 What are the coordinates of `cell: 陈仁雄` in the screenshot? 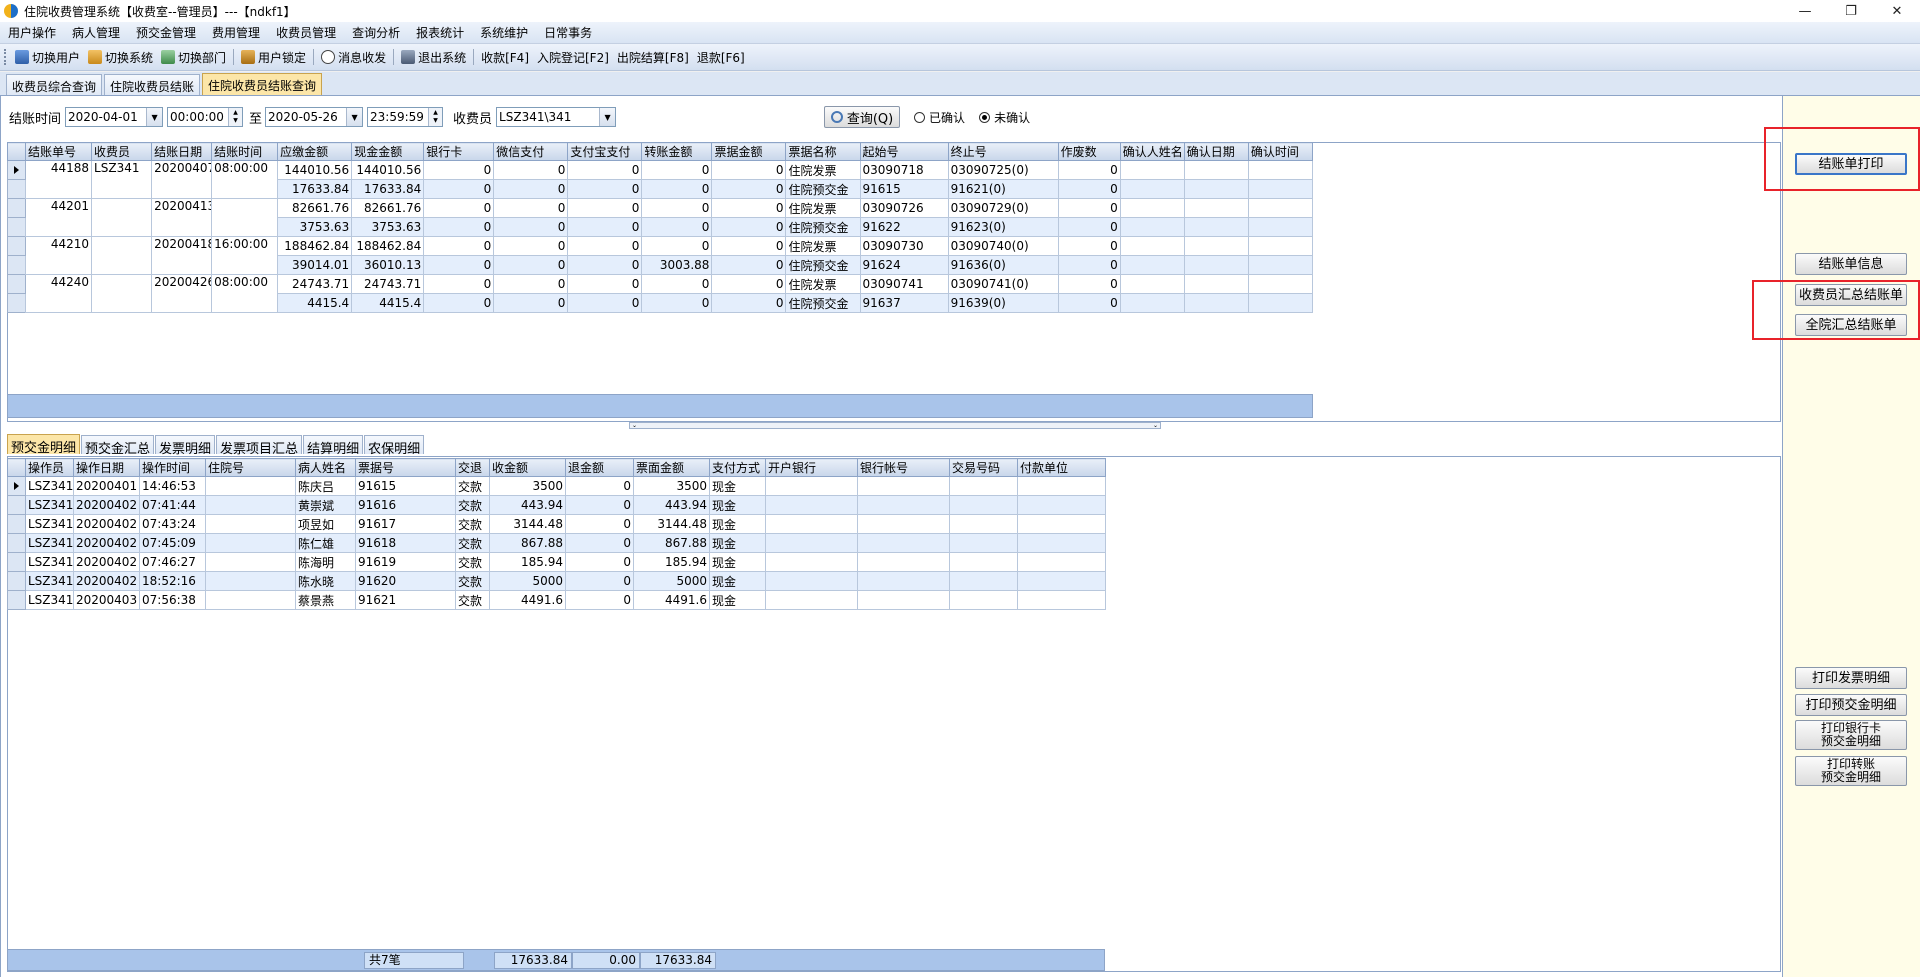 It's located at (325, 543).